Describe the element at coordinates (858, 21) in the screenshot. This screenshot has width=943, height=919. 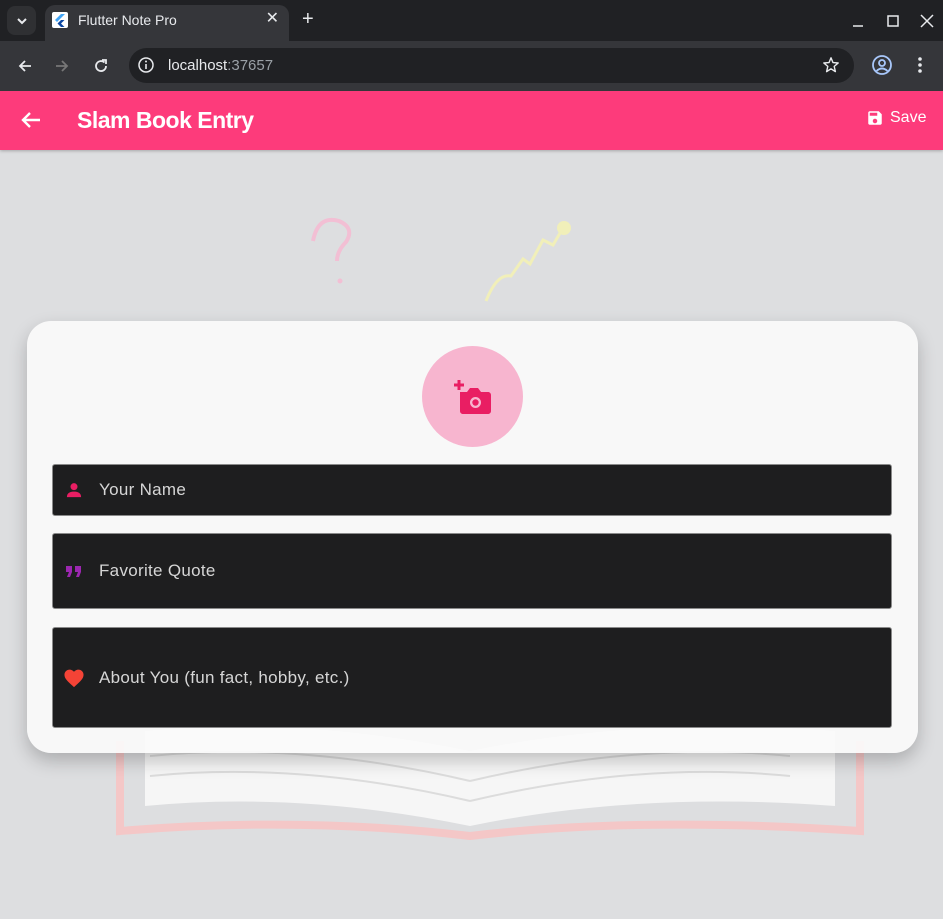
I see `minimize-icon` at that location.